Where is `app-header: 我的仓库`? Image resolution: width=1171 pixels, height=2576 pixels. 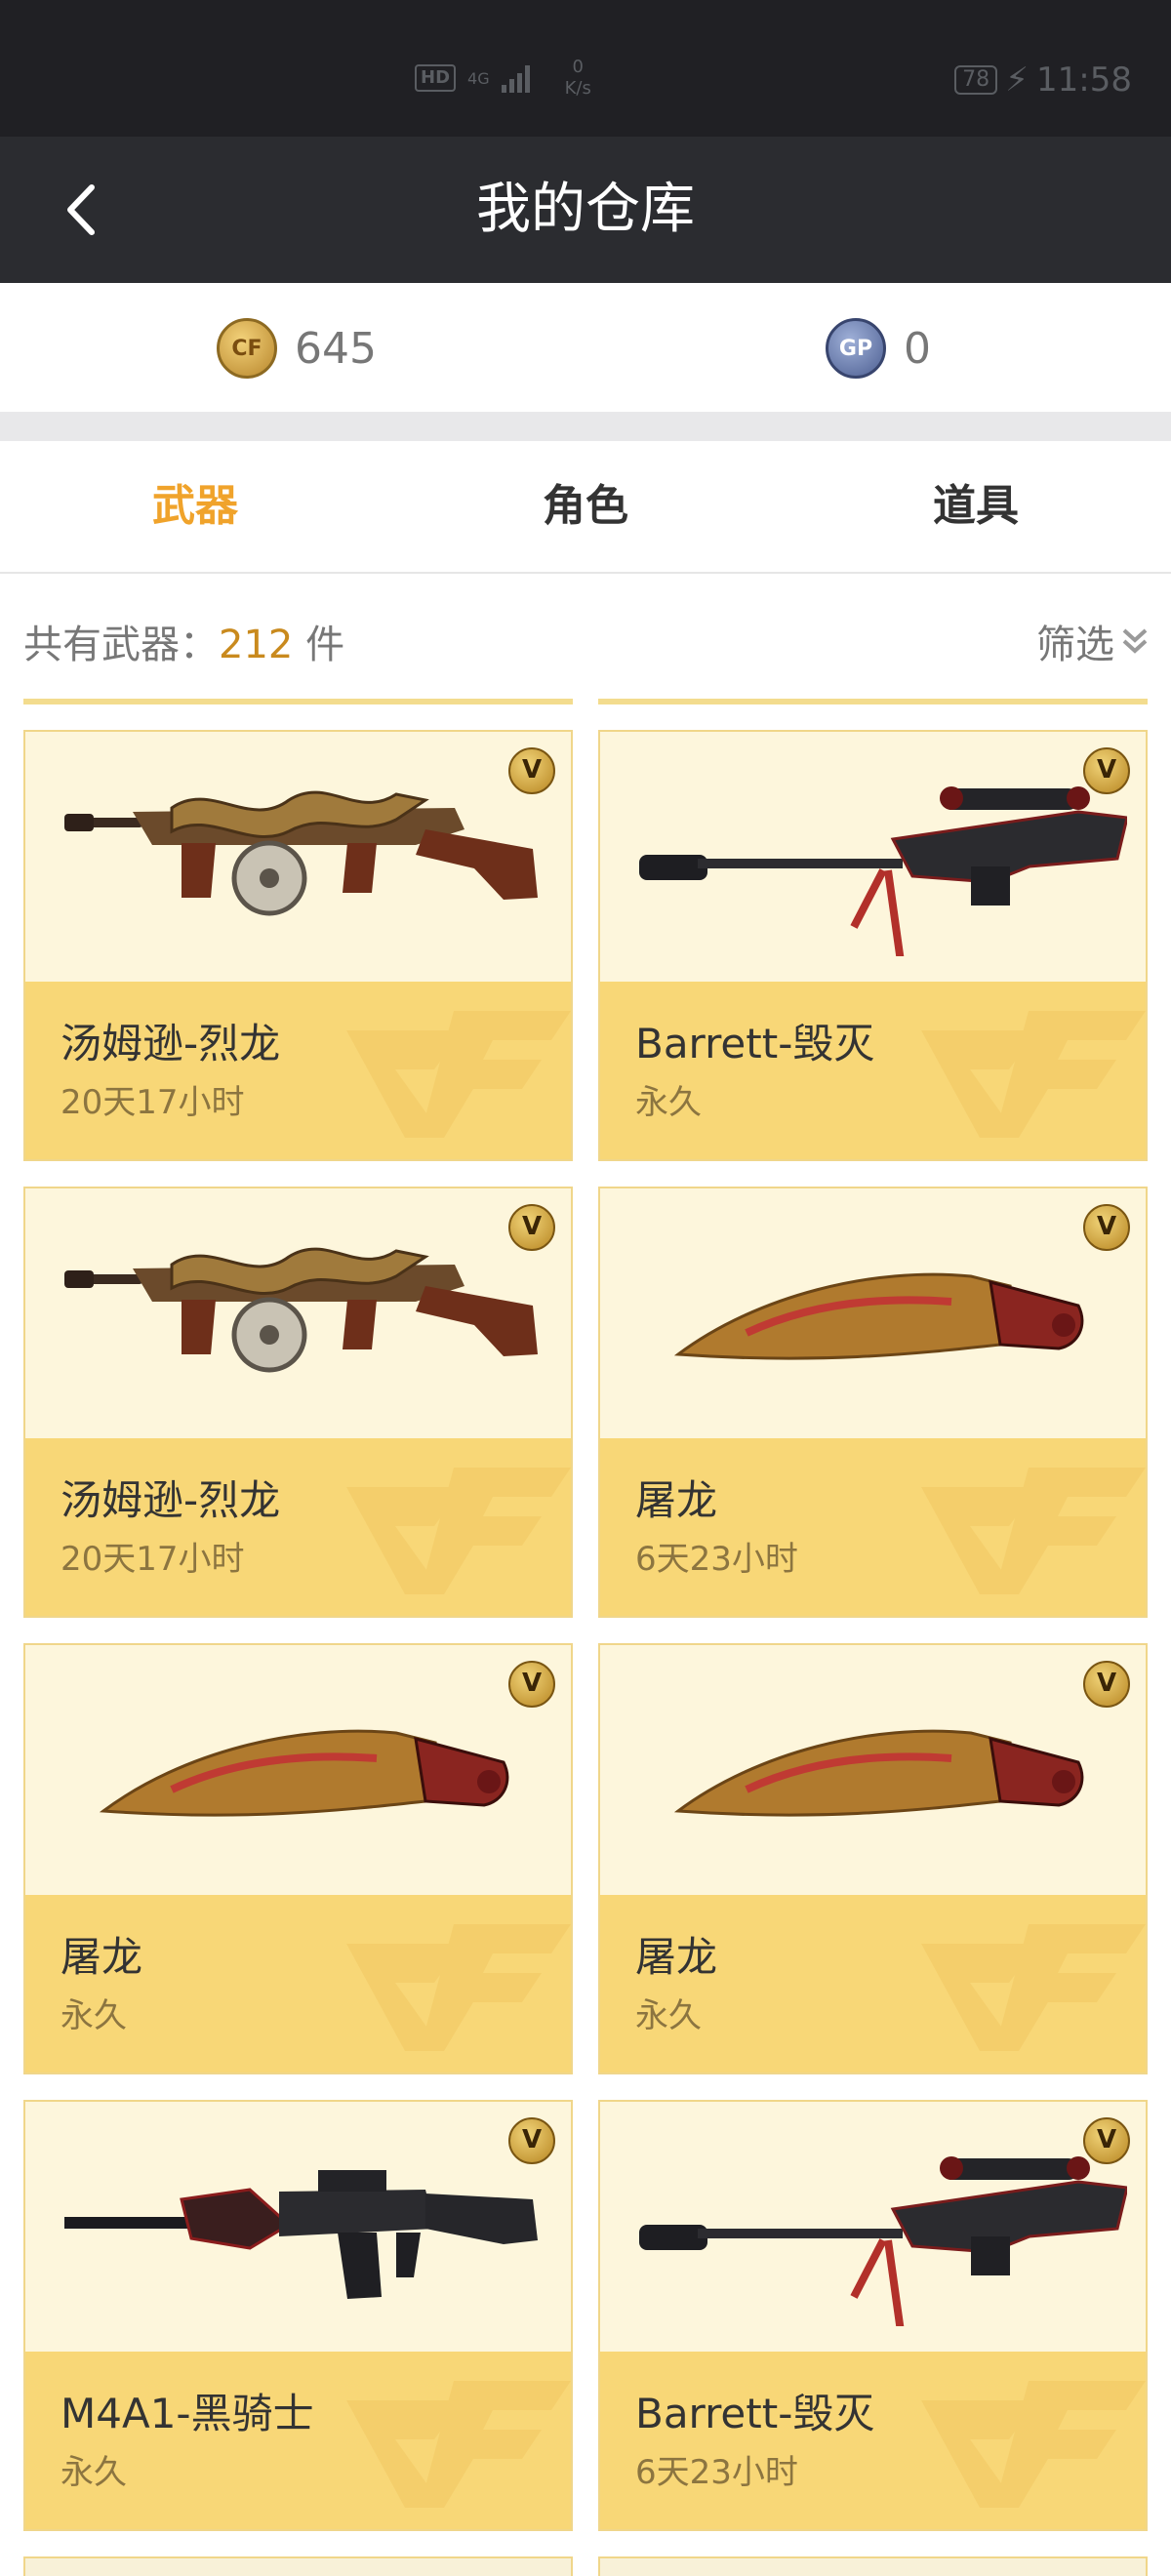 app-header: 我的仓库 is located at coordinates (585, 210).